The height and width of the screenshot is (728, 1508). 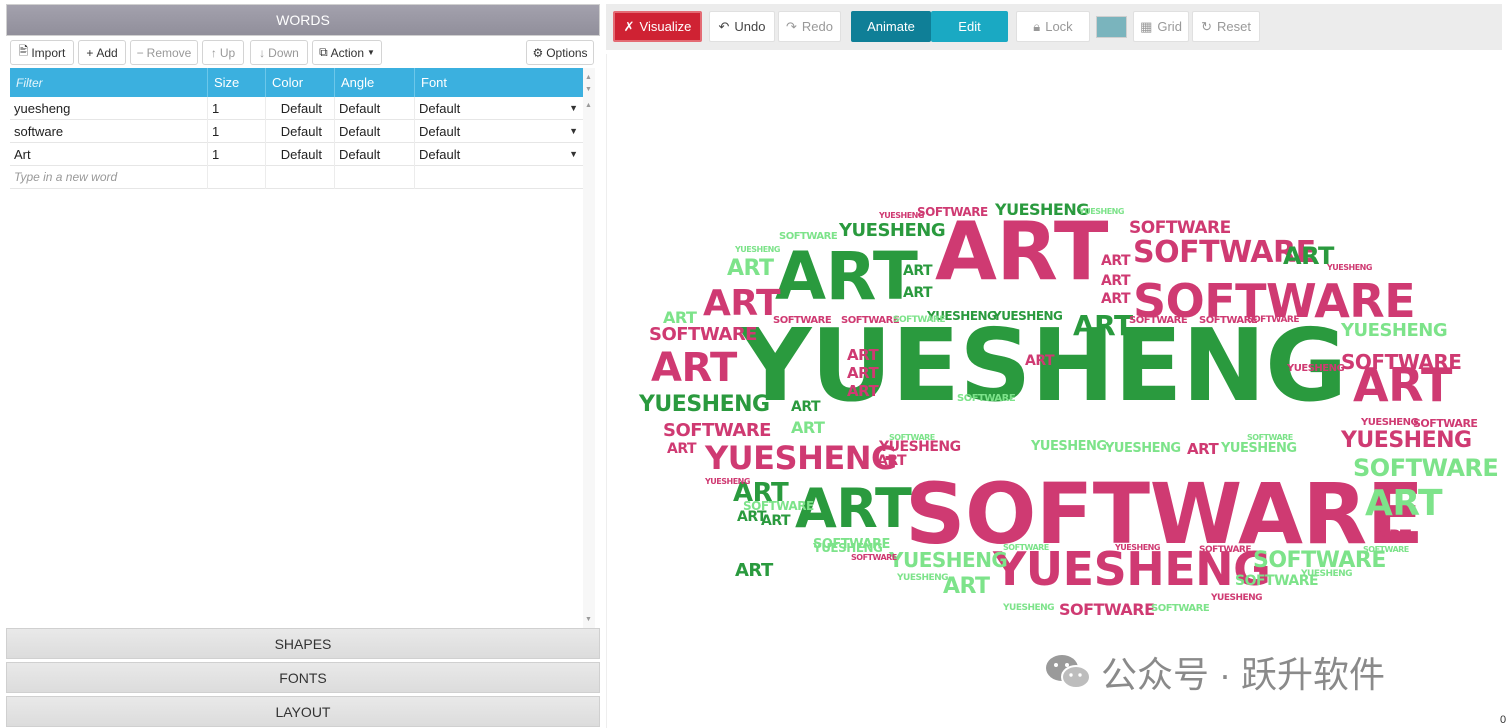 What do you see at coordinates (109, 177) in the screenshot?
I see `new-word-input: Type in a new word` at bounding box center [109, 177].